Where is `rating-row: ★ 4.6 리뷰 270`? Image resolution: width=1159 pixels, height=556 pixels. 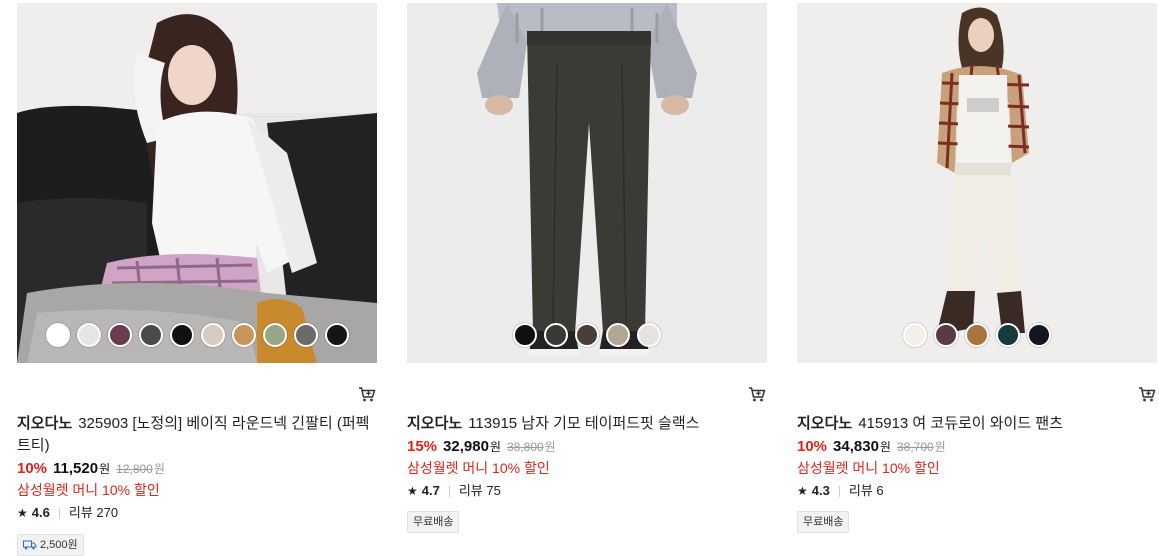
rating-row: ★ 4.6 리뷰 270 is located at coordinates (197, 513).